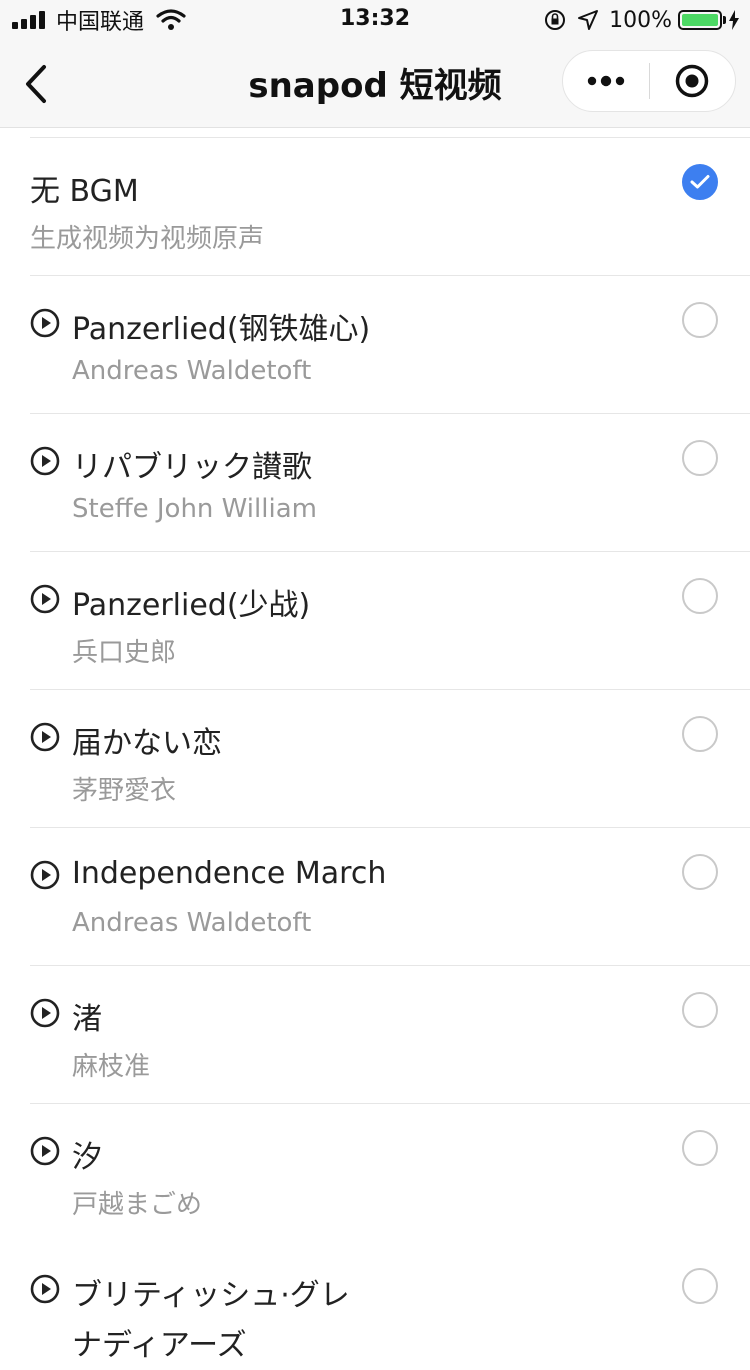  I want to click on select-radio, so click(700, 1286).